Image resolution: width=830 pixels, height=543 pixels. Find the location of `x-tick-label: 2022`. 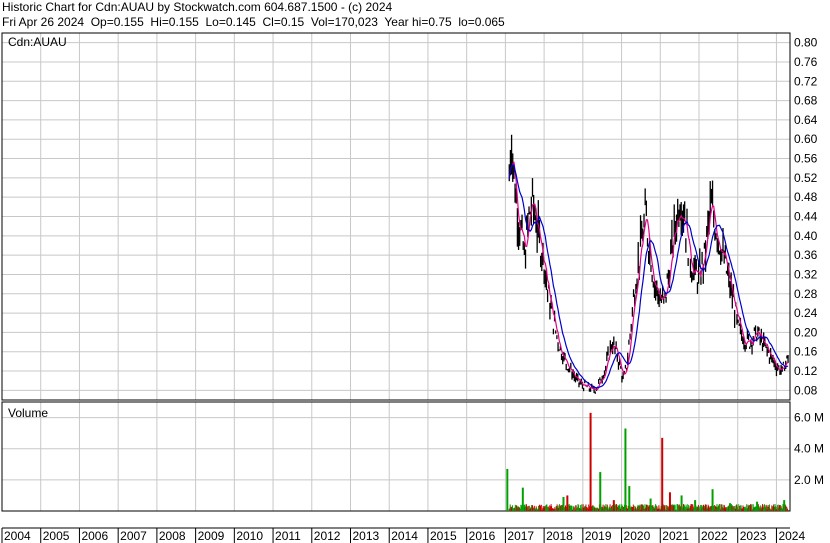

x-tick-label: 2022 is located at coordinates (714, 536).